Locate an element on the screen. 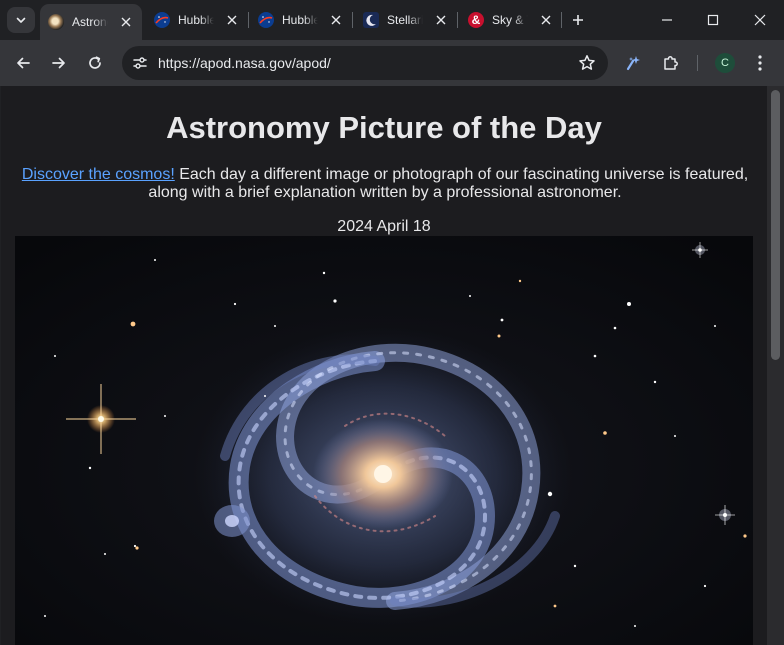  more-vertical-icon is located at coordinates (760, 63).